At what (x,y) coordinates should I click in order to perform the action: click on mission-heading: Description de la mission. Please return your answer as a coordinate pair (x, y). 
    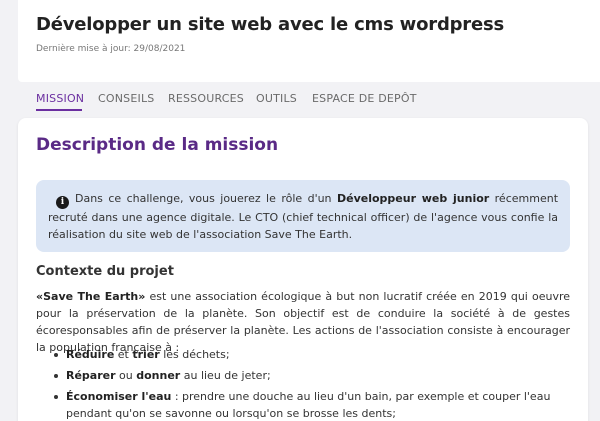
    Looking at the image, I should click on (157, 145).